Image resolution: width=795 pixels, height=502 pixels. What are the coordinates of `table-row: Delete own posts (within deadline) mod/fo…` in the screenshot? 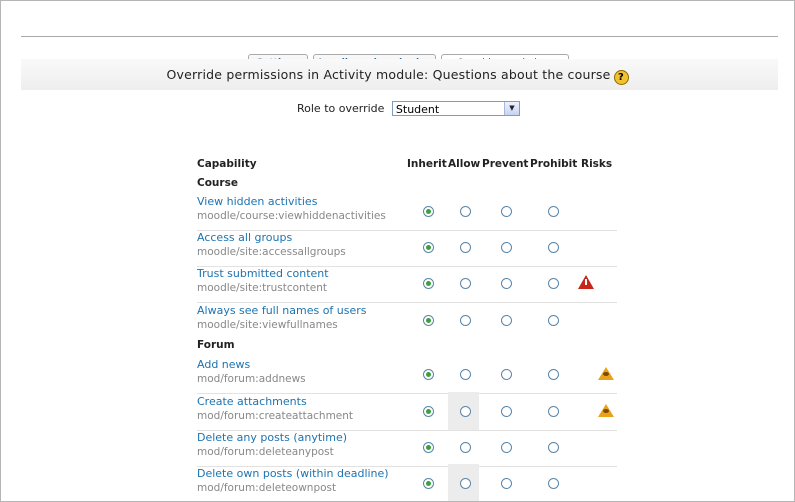 It's located at (407, 482).